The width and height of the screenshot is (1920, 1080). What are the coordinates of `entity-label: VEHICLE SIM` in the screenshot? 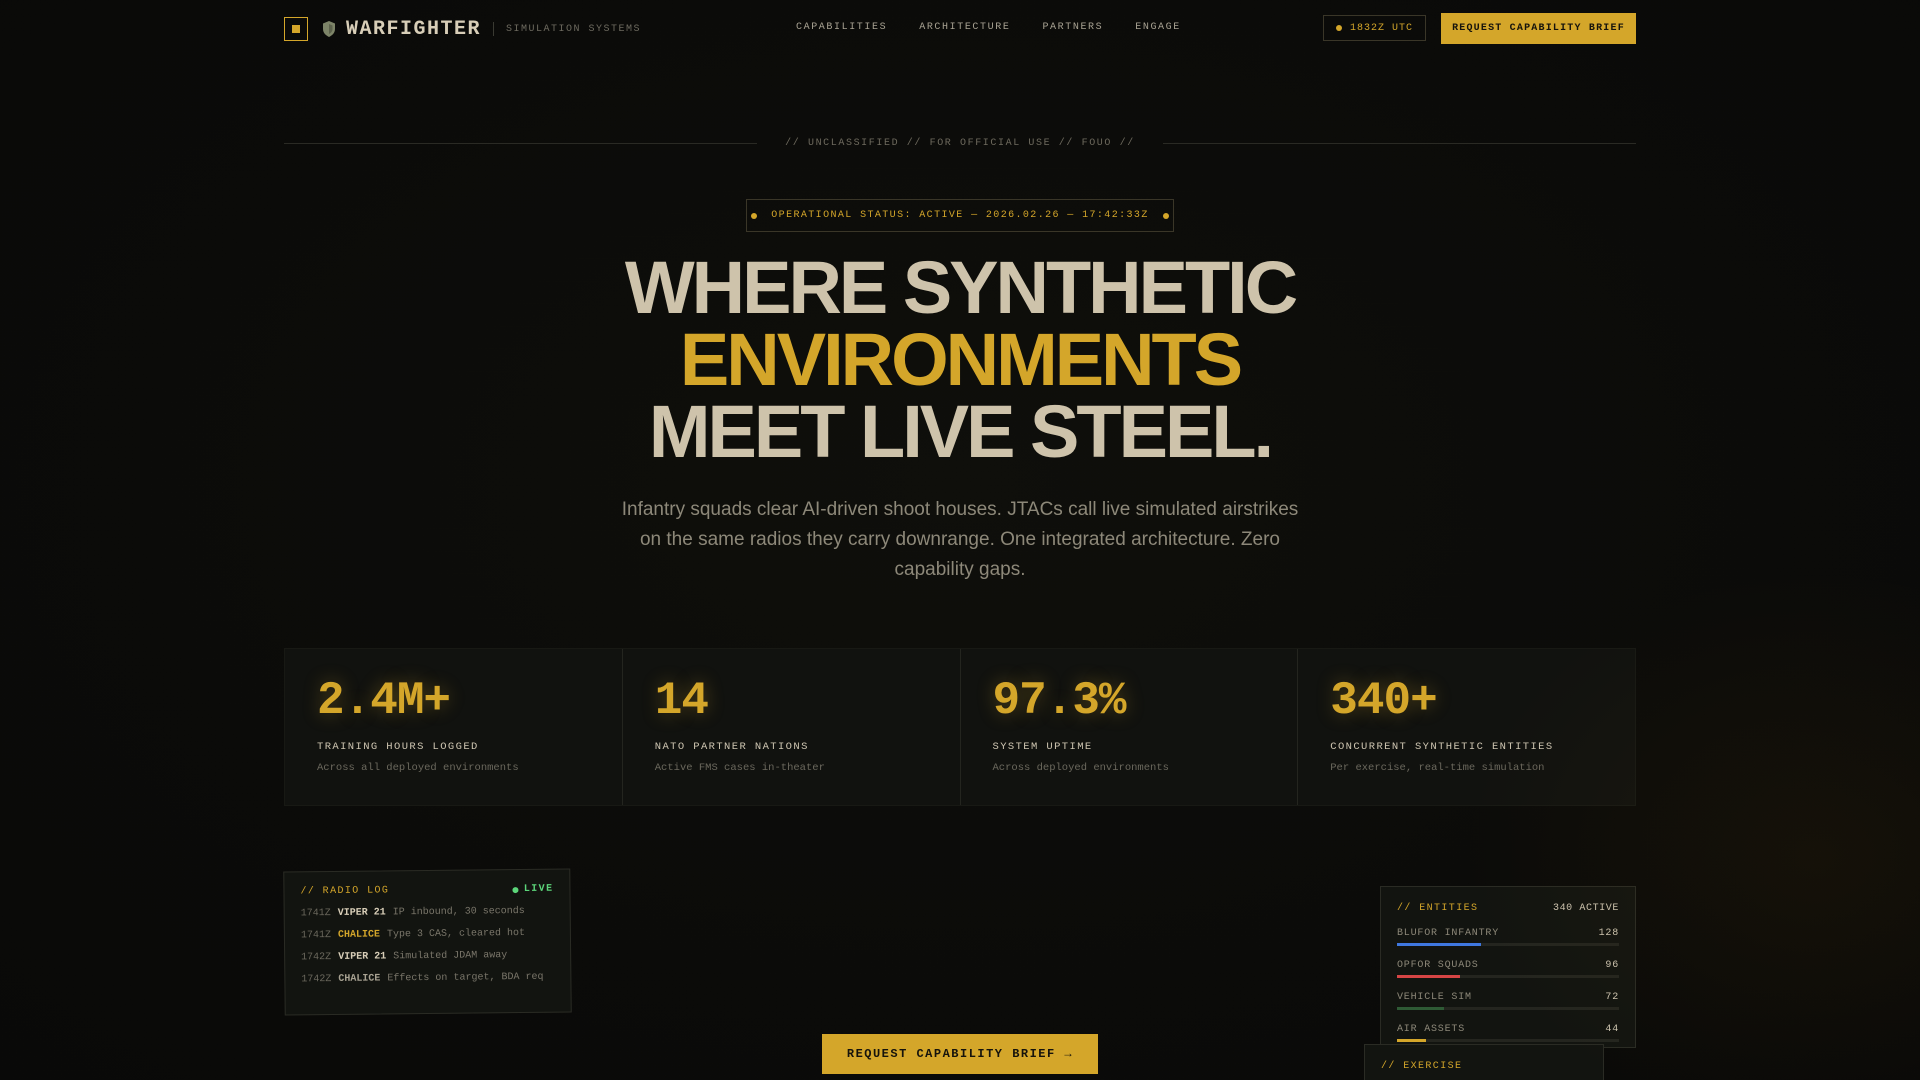 It's located at (1434, 997).